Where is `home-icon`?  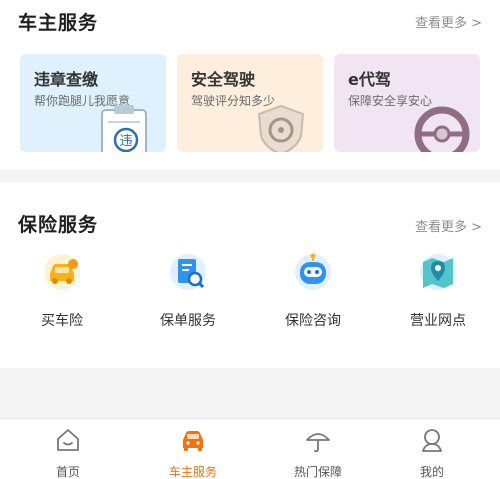
home-icon is located at coordinates (68, 440).